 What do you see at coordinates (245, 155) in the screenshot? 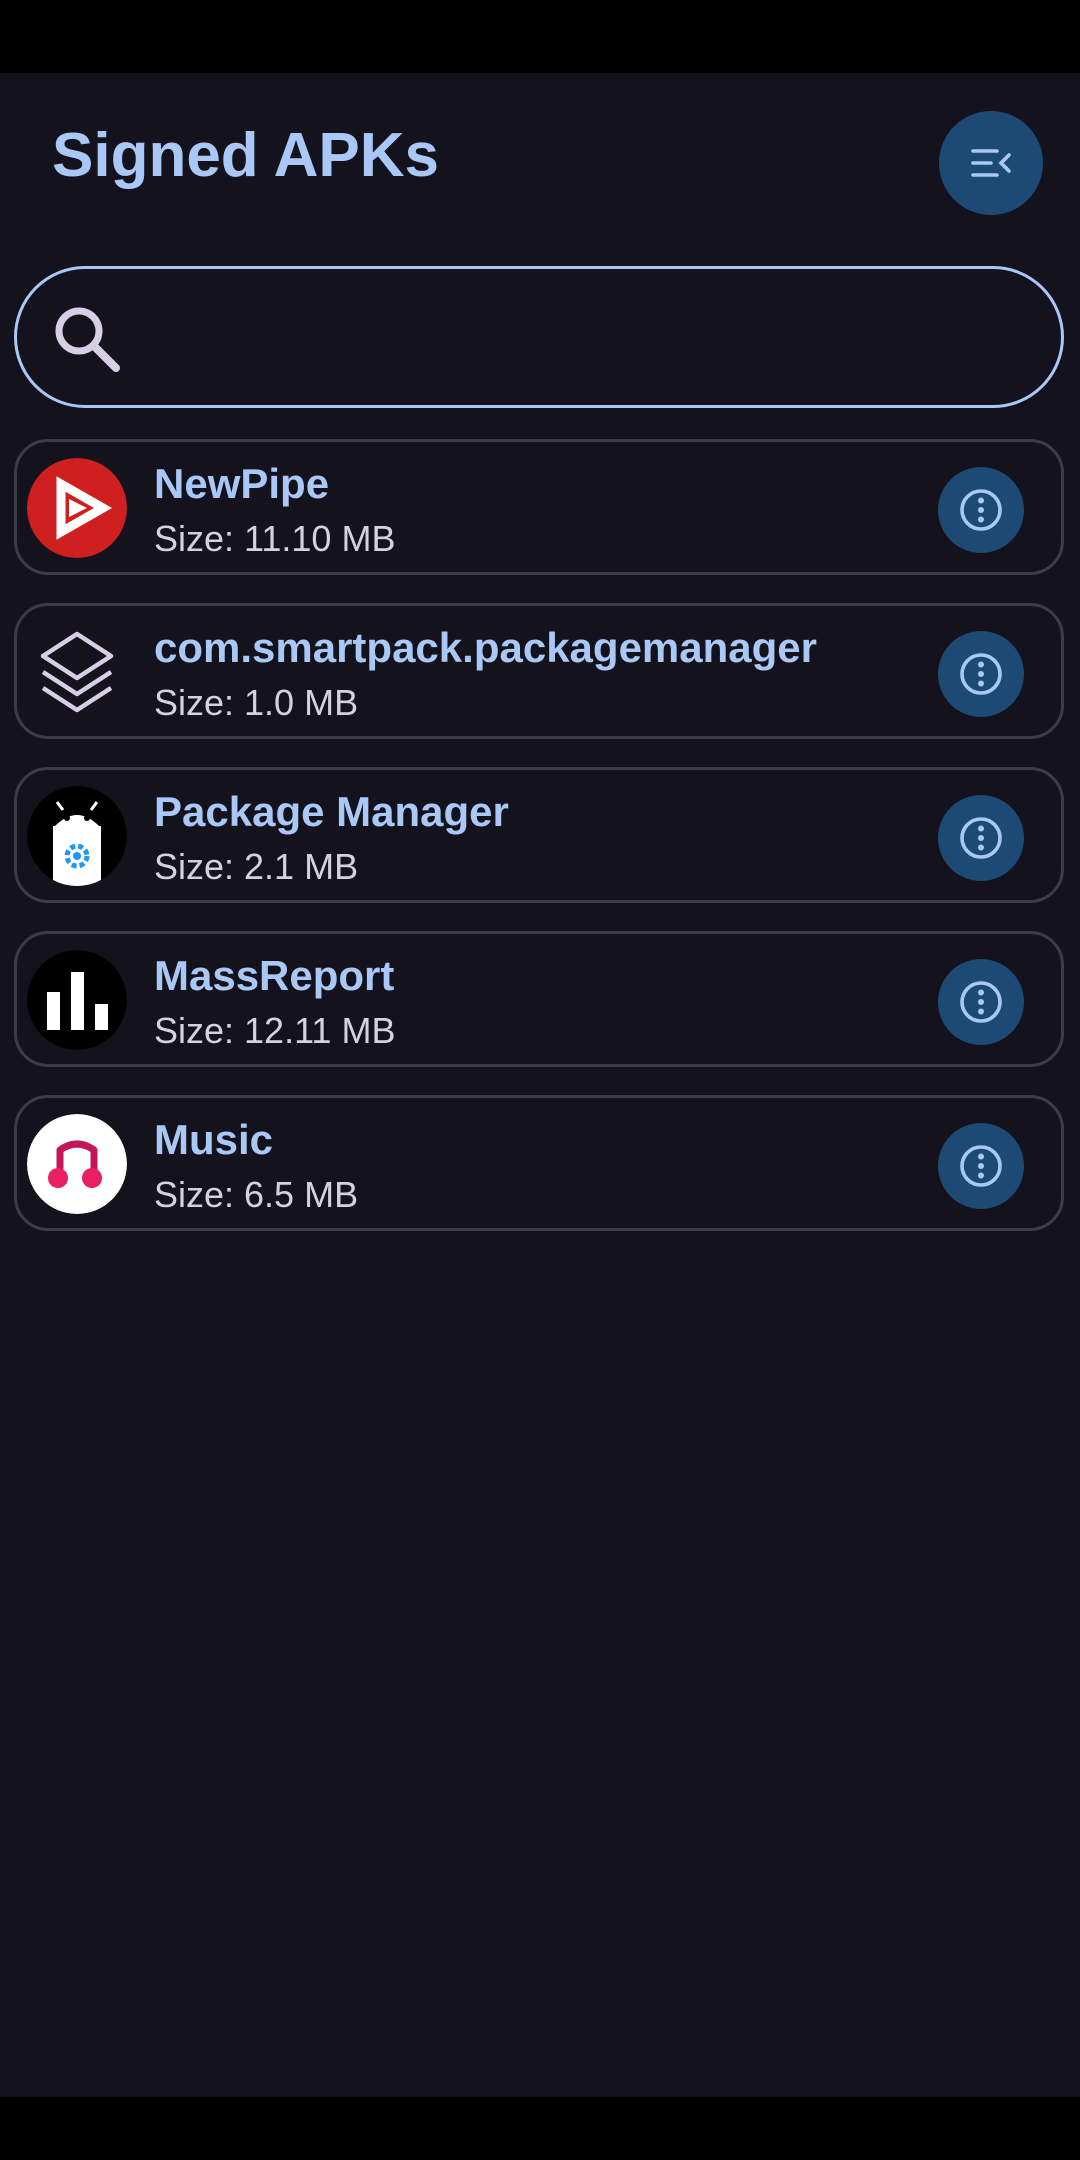
I see `page-title: Signed APKs` at bounding box center [245, 155].